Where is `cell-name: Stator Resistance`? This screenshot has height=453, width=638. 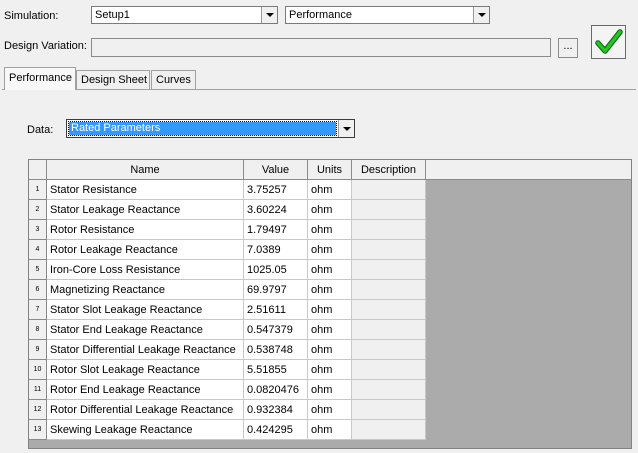 cell-name: Stator Resistance is located at coordinates (145, 190).